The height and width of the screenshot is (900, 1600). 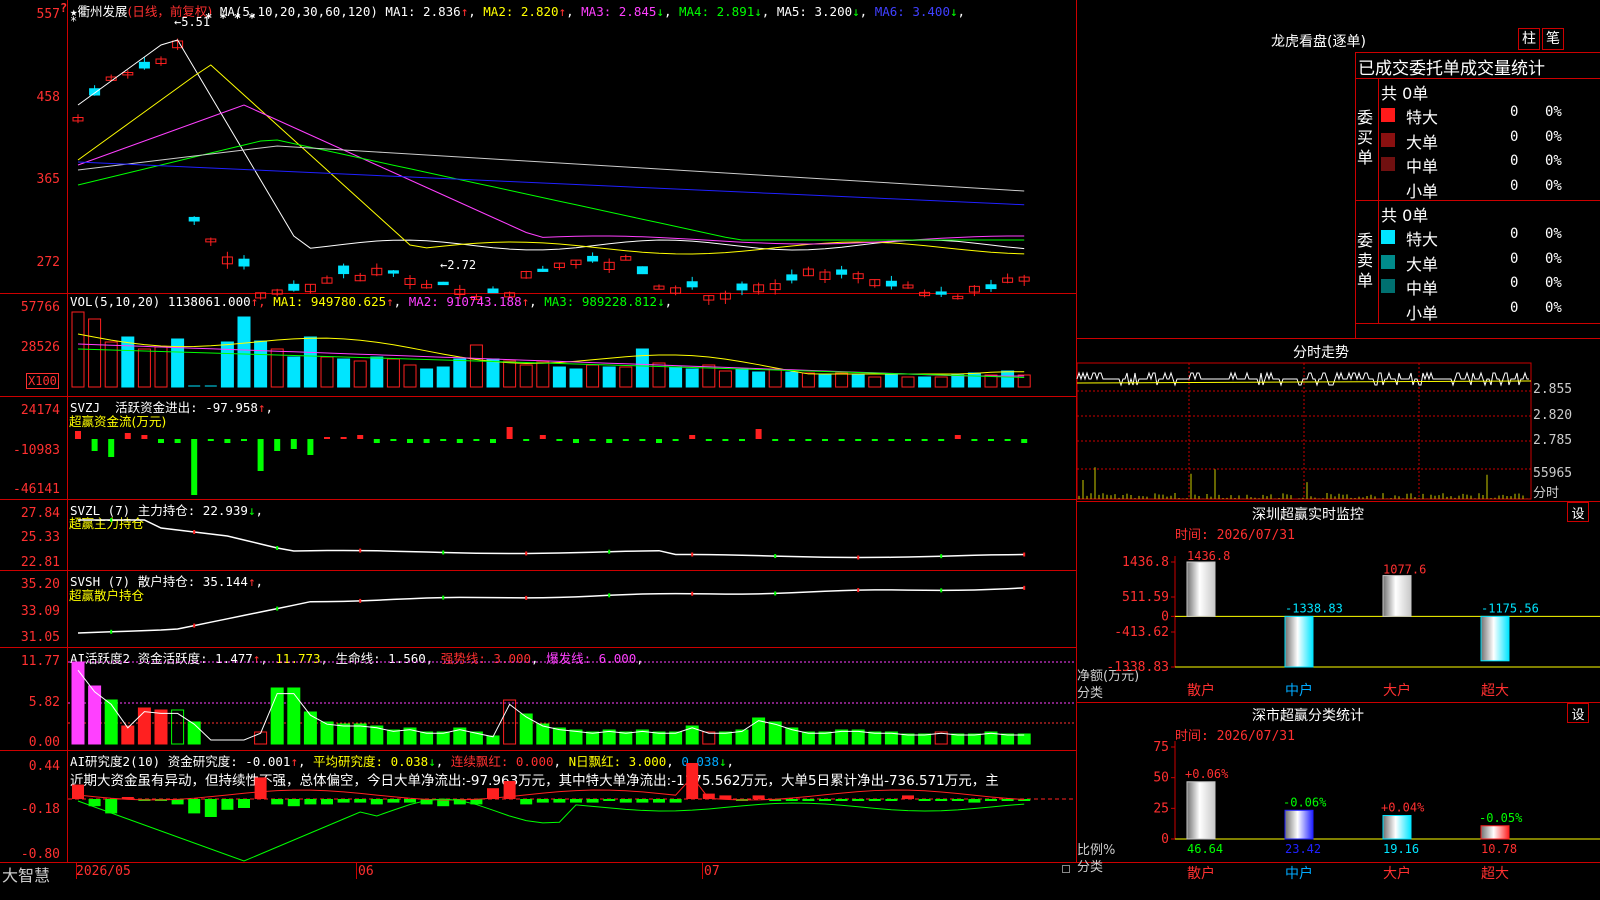 What do you see at coordinates (1529, 39) in the screenshot?
I see `tab-bar: 柱` at bounding box center [1529, 39].